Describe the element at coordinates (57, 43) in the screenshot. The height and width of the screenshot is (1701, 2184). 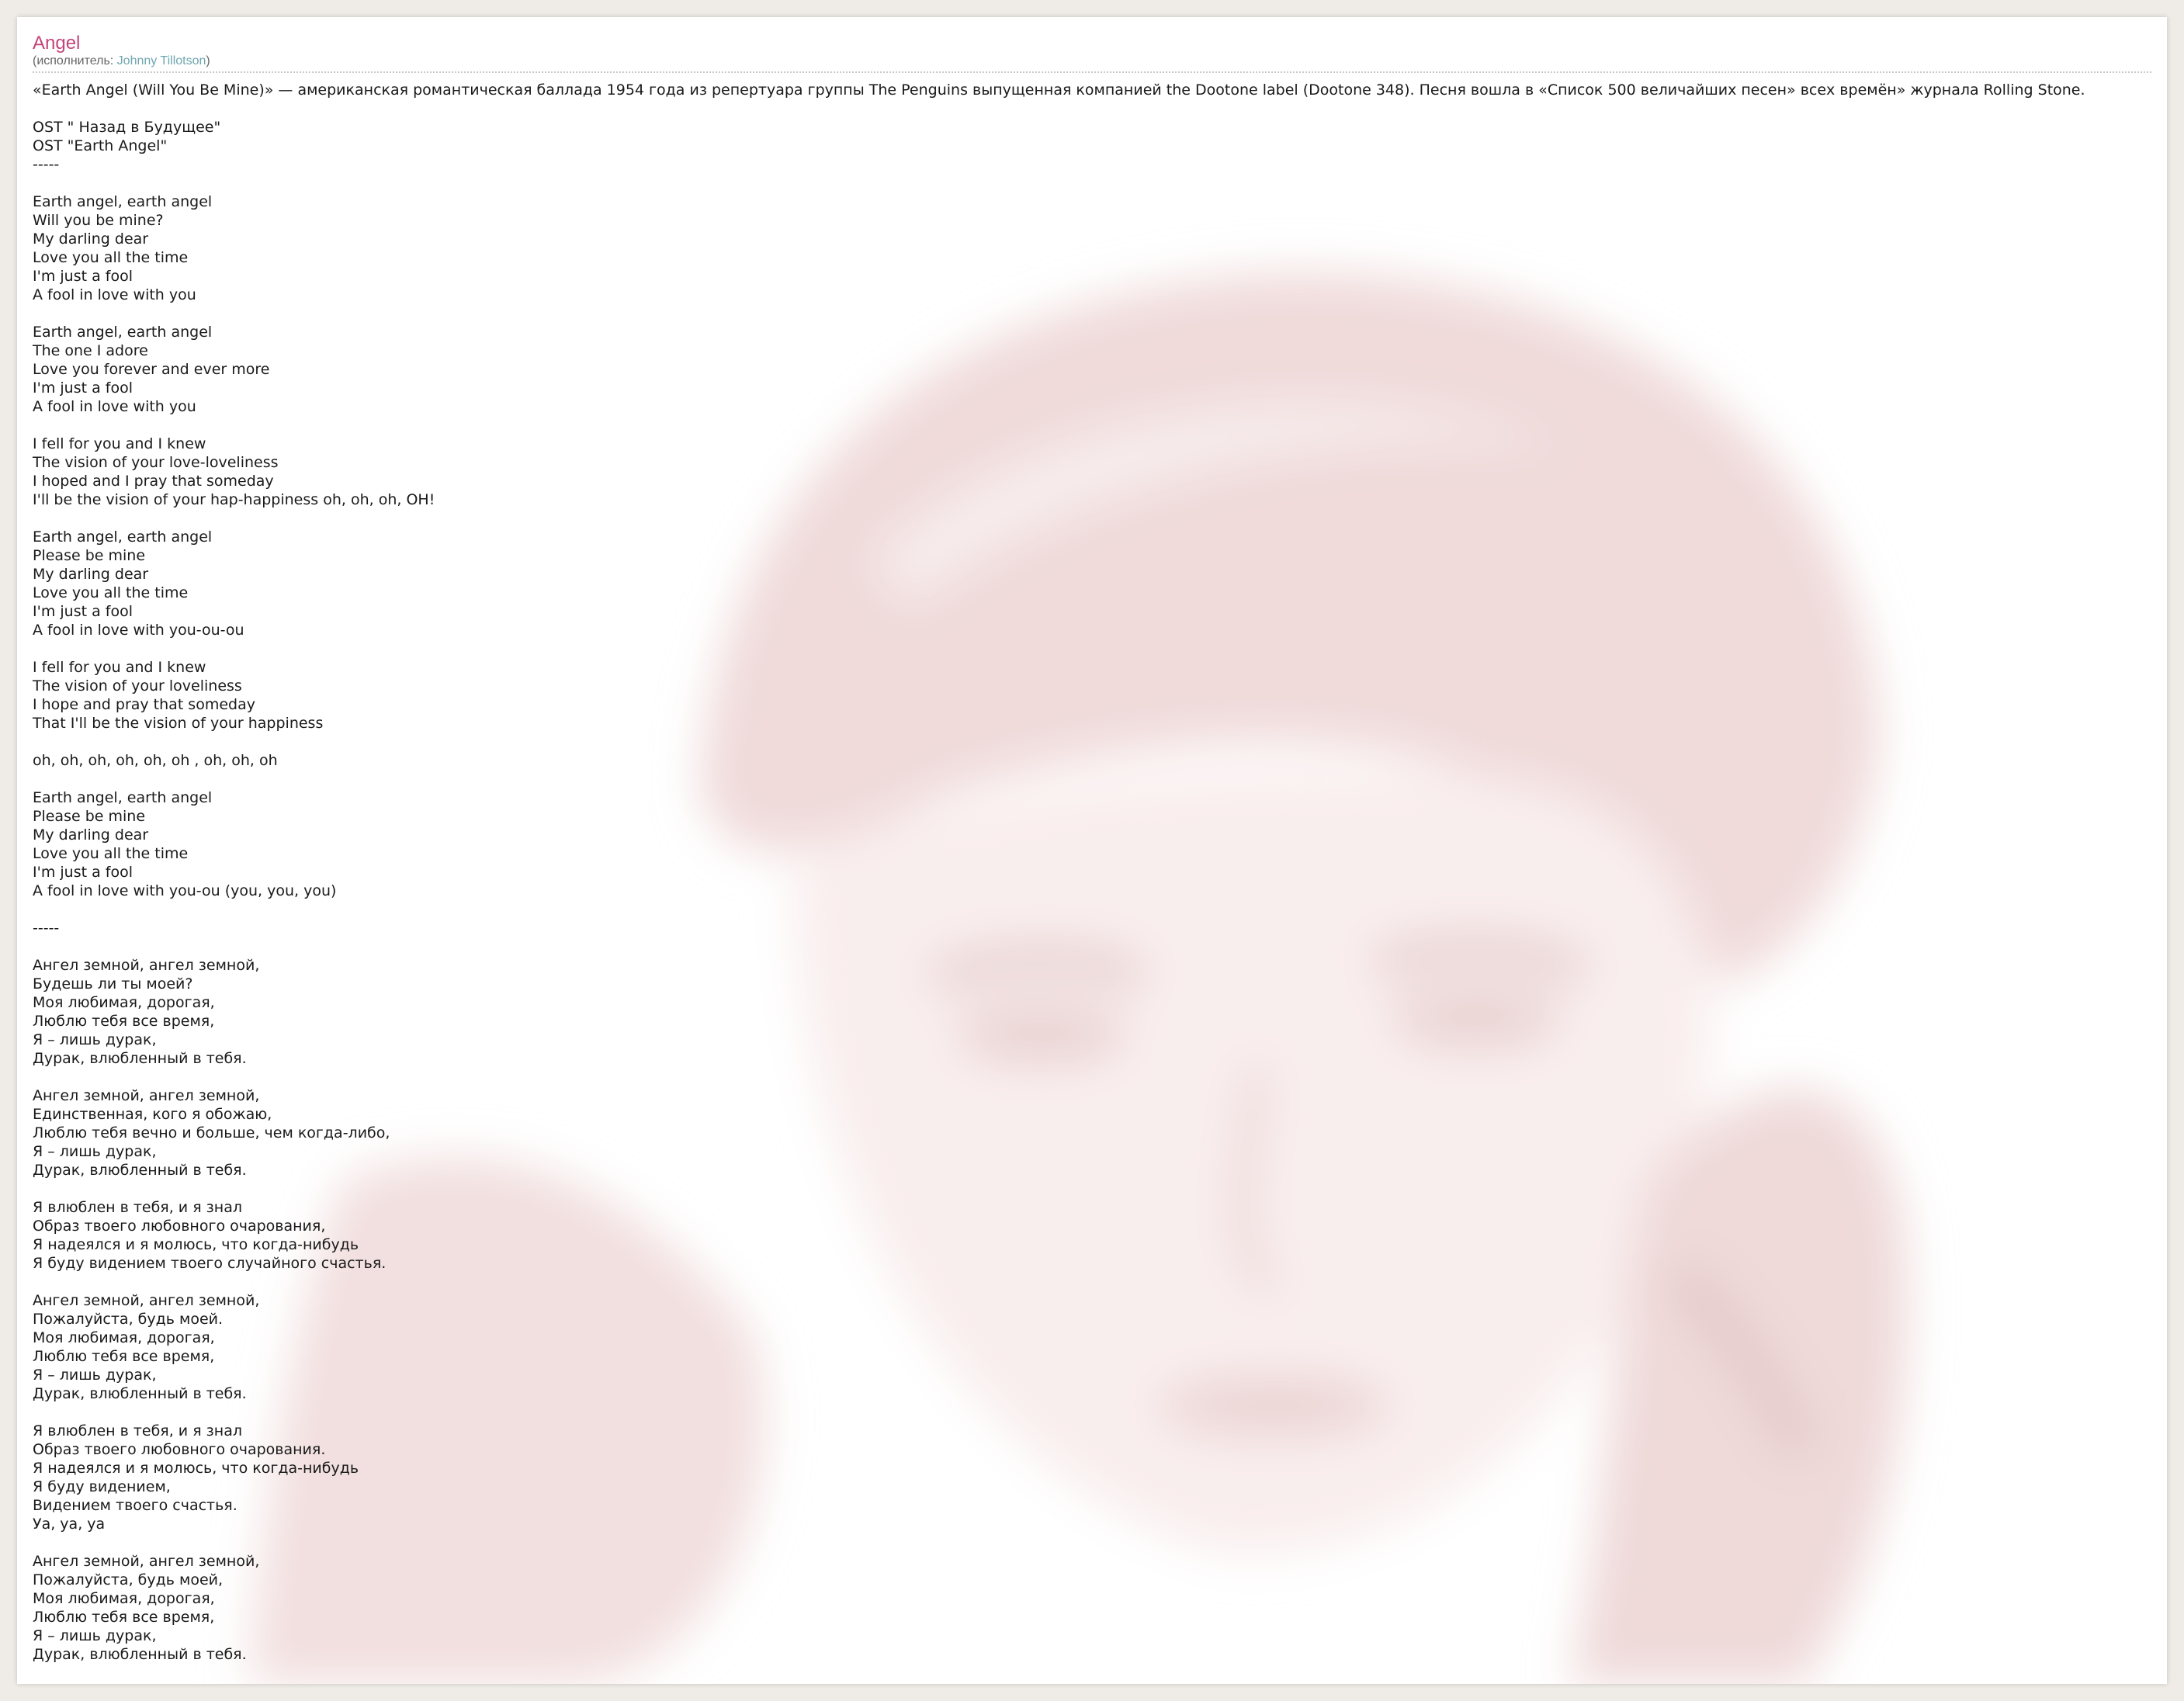
I see `song-title: Angel` at that location.